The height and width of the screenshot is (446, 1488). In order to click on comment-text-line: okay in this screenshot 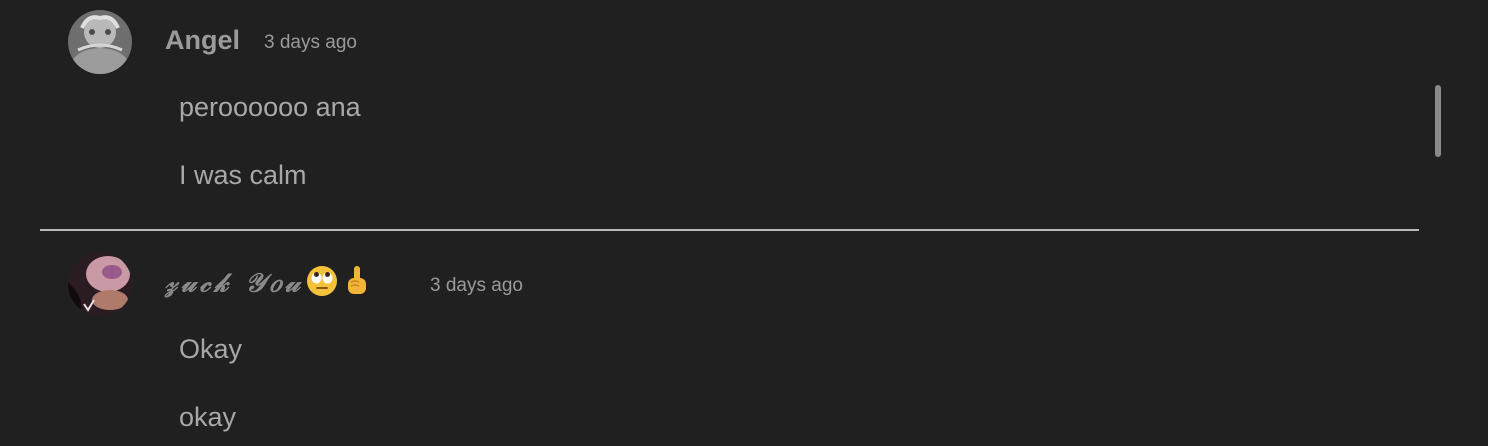, I will do `click(208, 417)`.